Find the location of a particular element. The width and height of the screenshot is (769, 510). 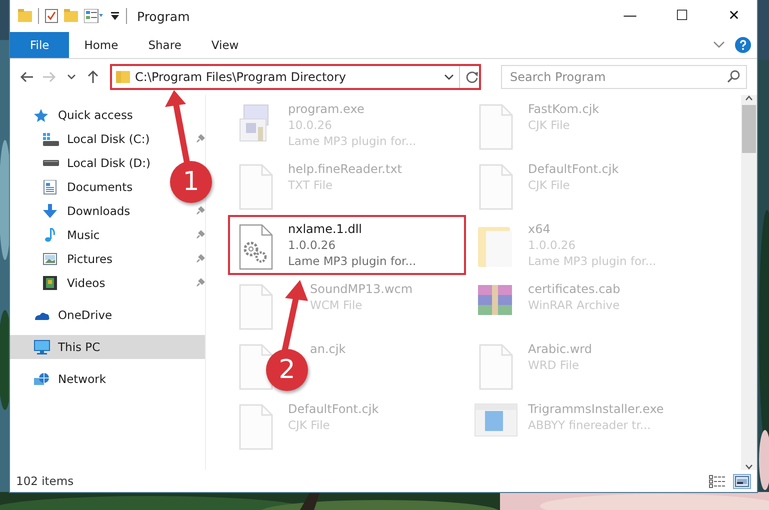

document-icon is located at coordinates (51, 187).